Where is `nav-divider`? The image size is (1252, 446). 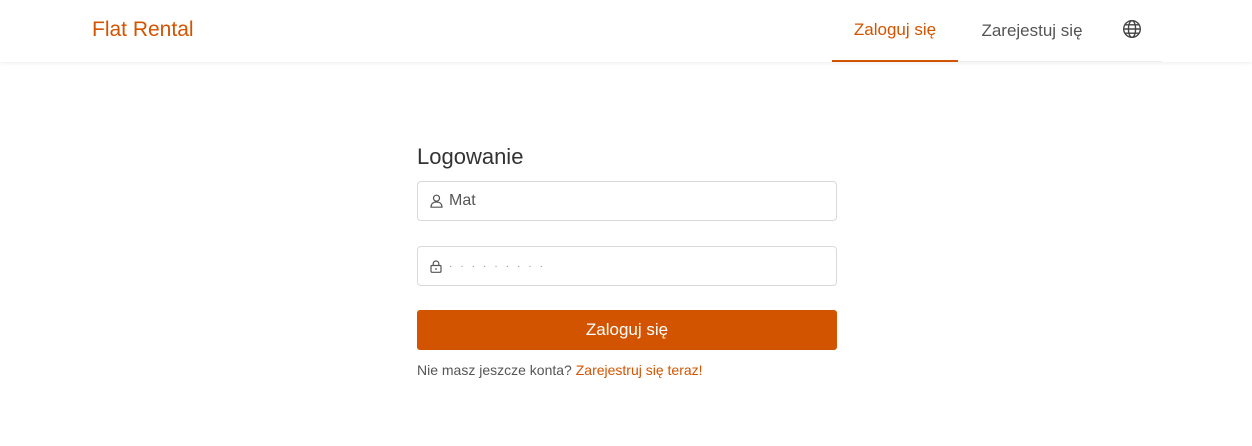 nav-divider is located at coordinates (1060, 61).